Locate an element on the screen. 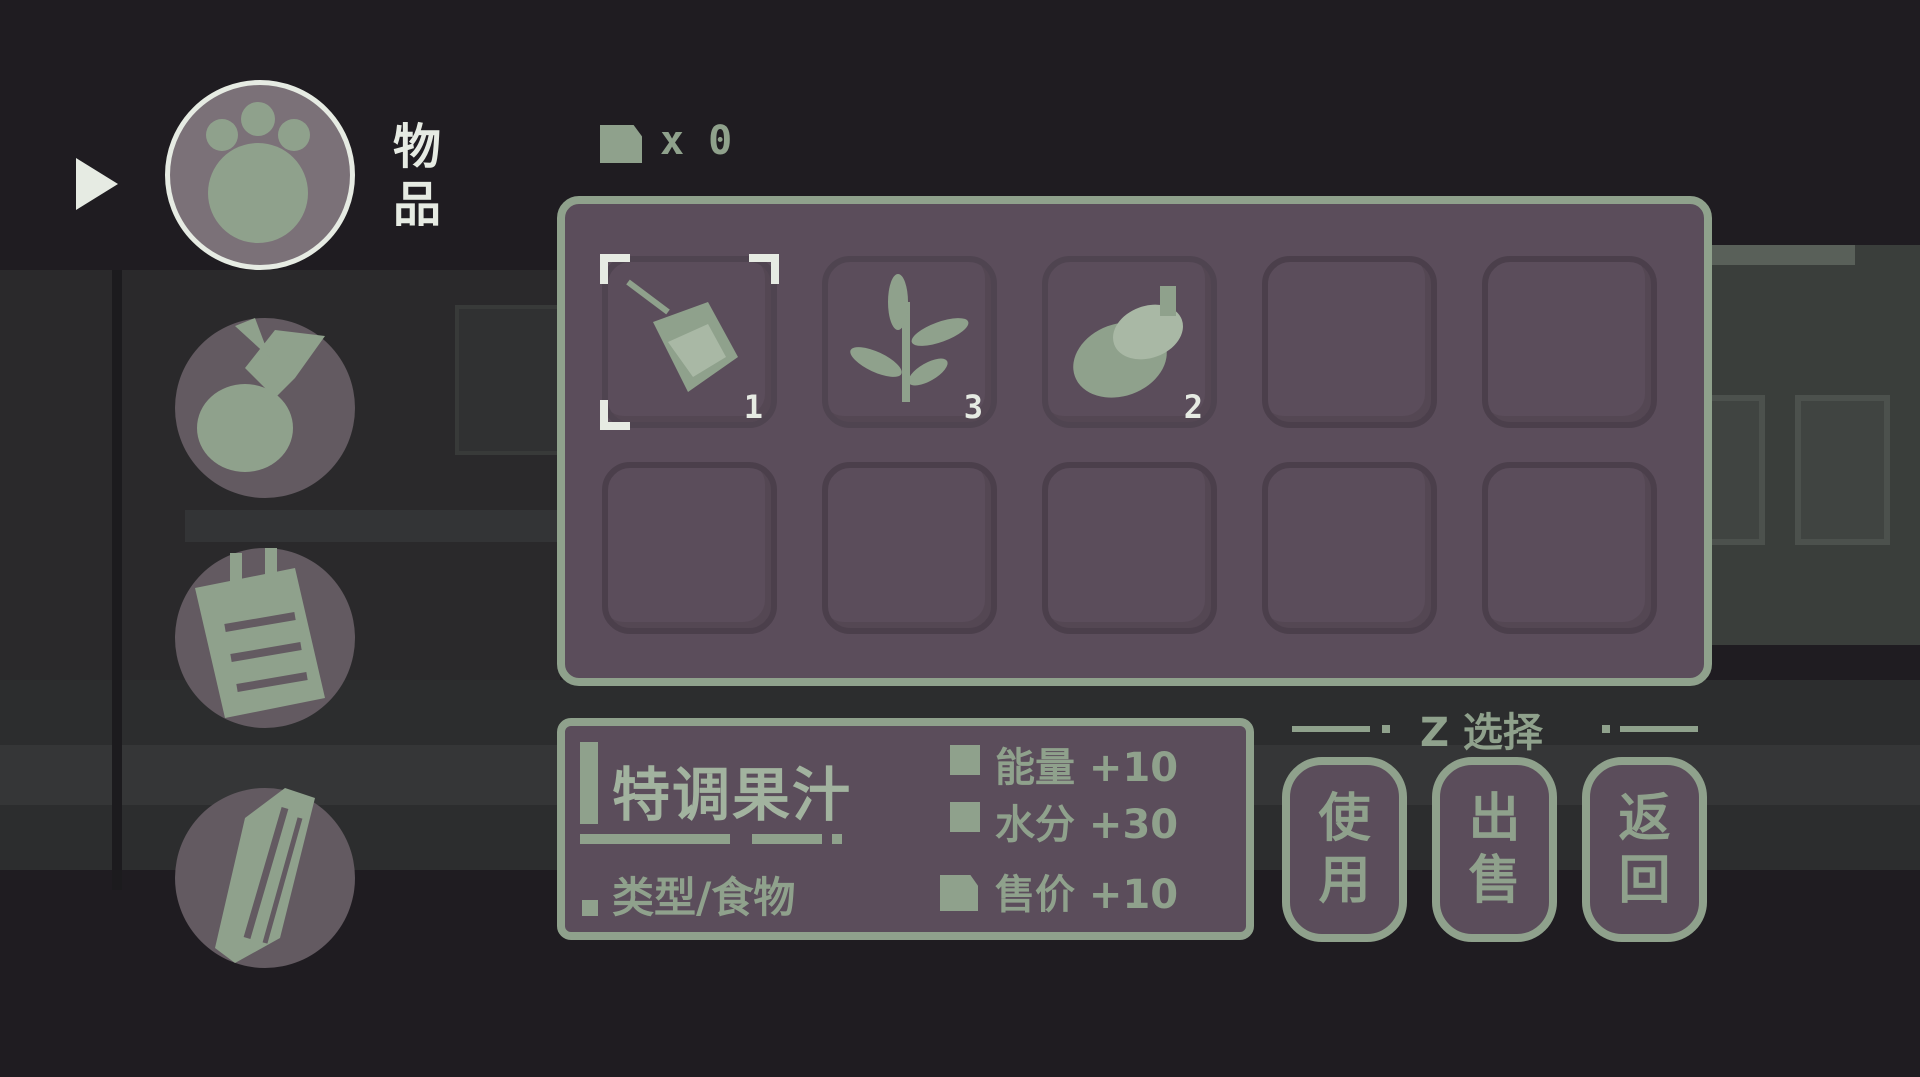 This screenshot has height=1077, width=1920. use-button: 使用 is located at coordinates (1344, 849).